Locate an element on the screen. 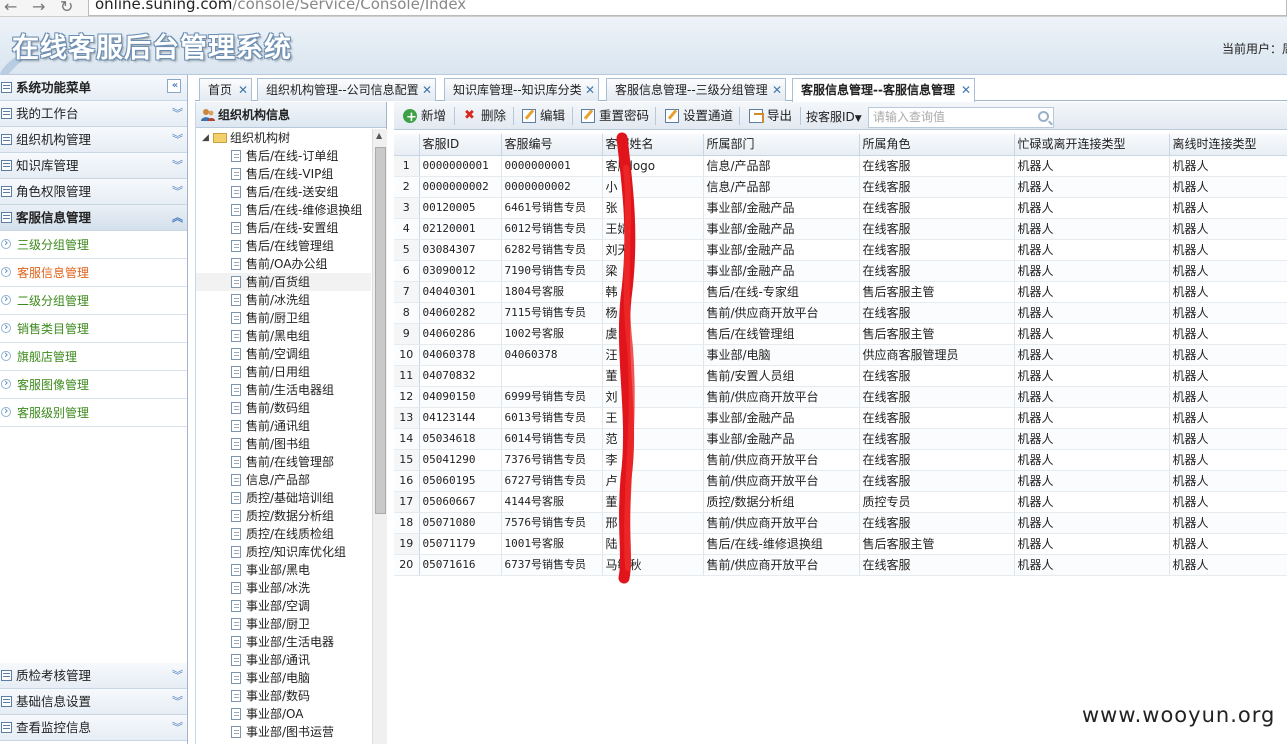 Image resolution: width=1287 pixels, height=744 pixels. table-row: 6 03090012 7190号销售专员梁事业部/金融产品 在线客服 机器人 机器人 is located at coordinates (840, 271).